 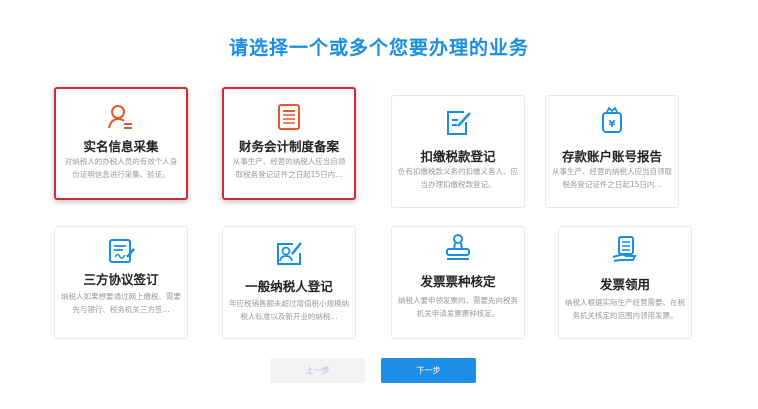 I want to click on card-title: 发票领用, so click(x=624, y=284).